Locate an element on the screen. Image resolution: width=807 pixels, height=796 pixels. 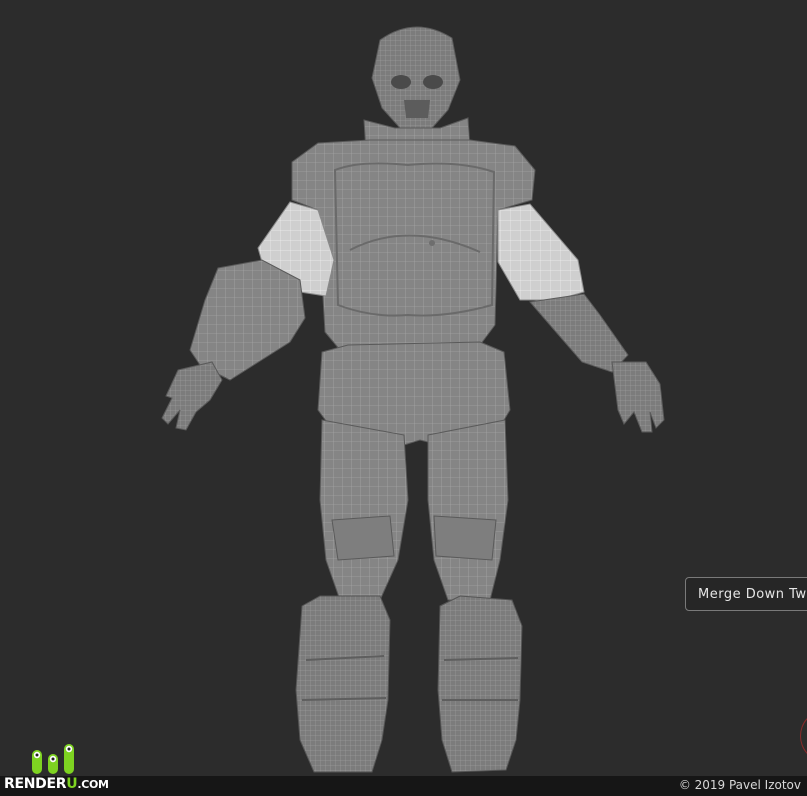
upper-arm-right is located at coordinates (541, 252).